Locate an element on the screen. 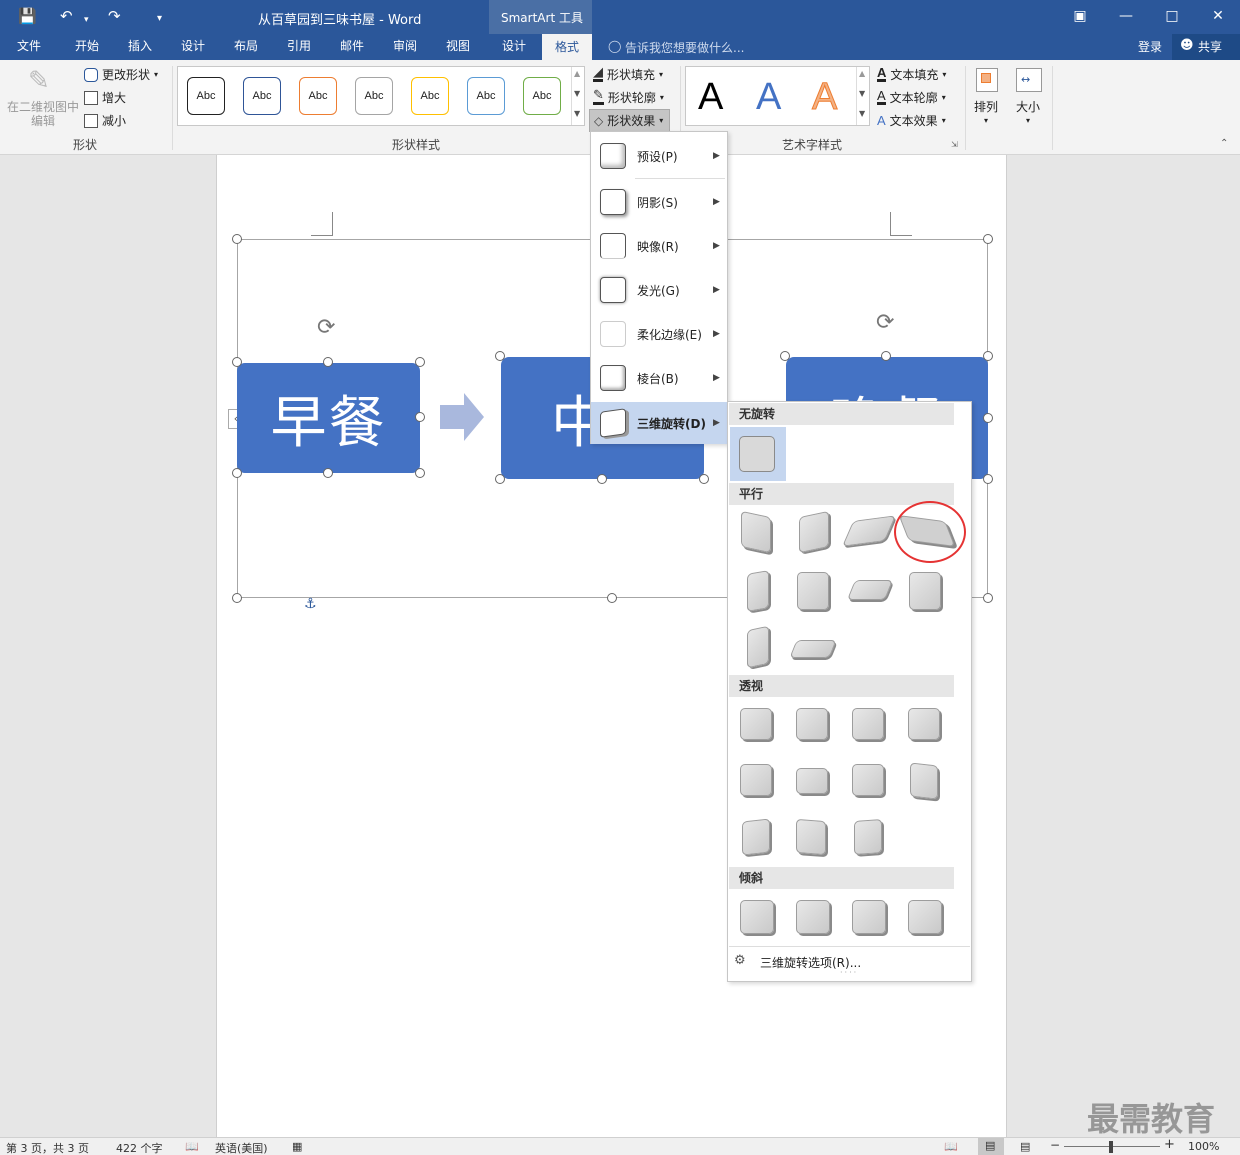  page-count: 第 3 页，共 3 页 is located at coordinates (47, 1147).